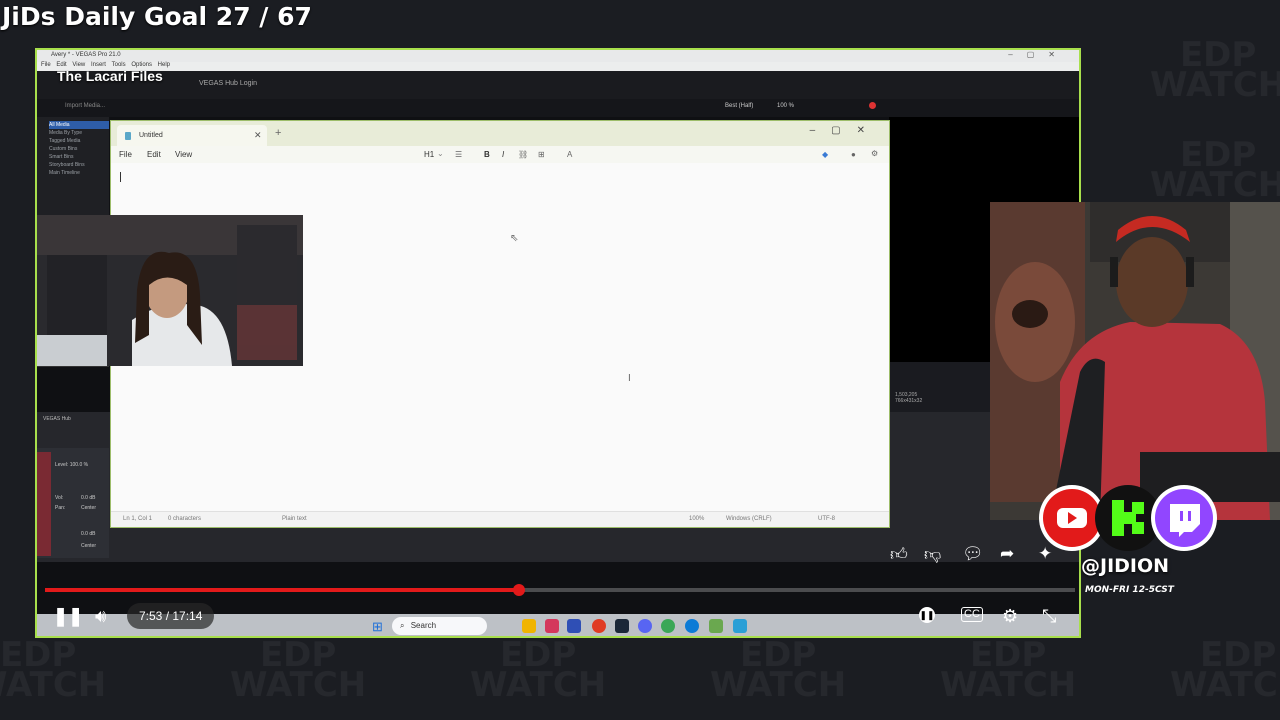  I want to click on embedded-webcam, so click(170, 290).